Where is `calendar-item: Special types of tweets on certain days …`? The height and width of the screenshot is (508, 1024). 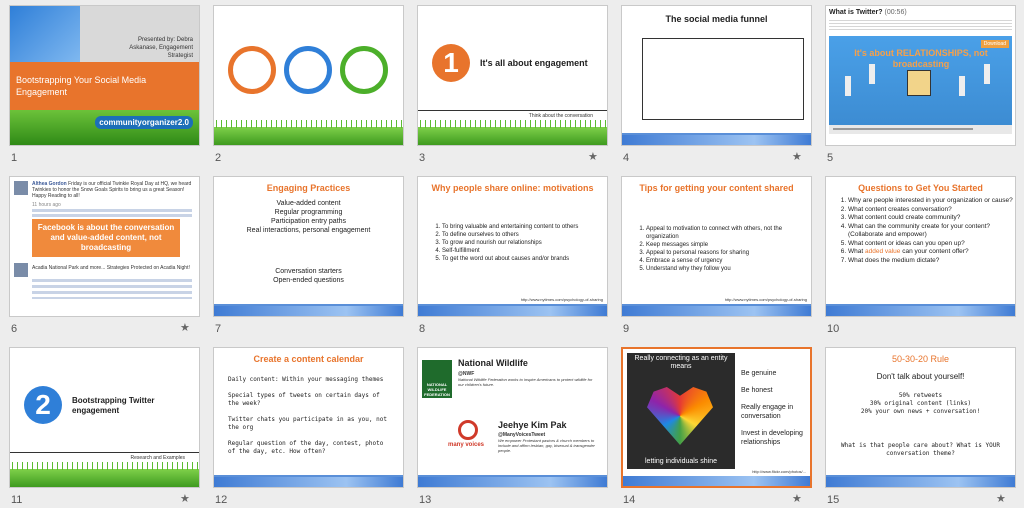 calendar-item: Special types of tweets on certain days … is located at coordinates (304, 399).